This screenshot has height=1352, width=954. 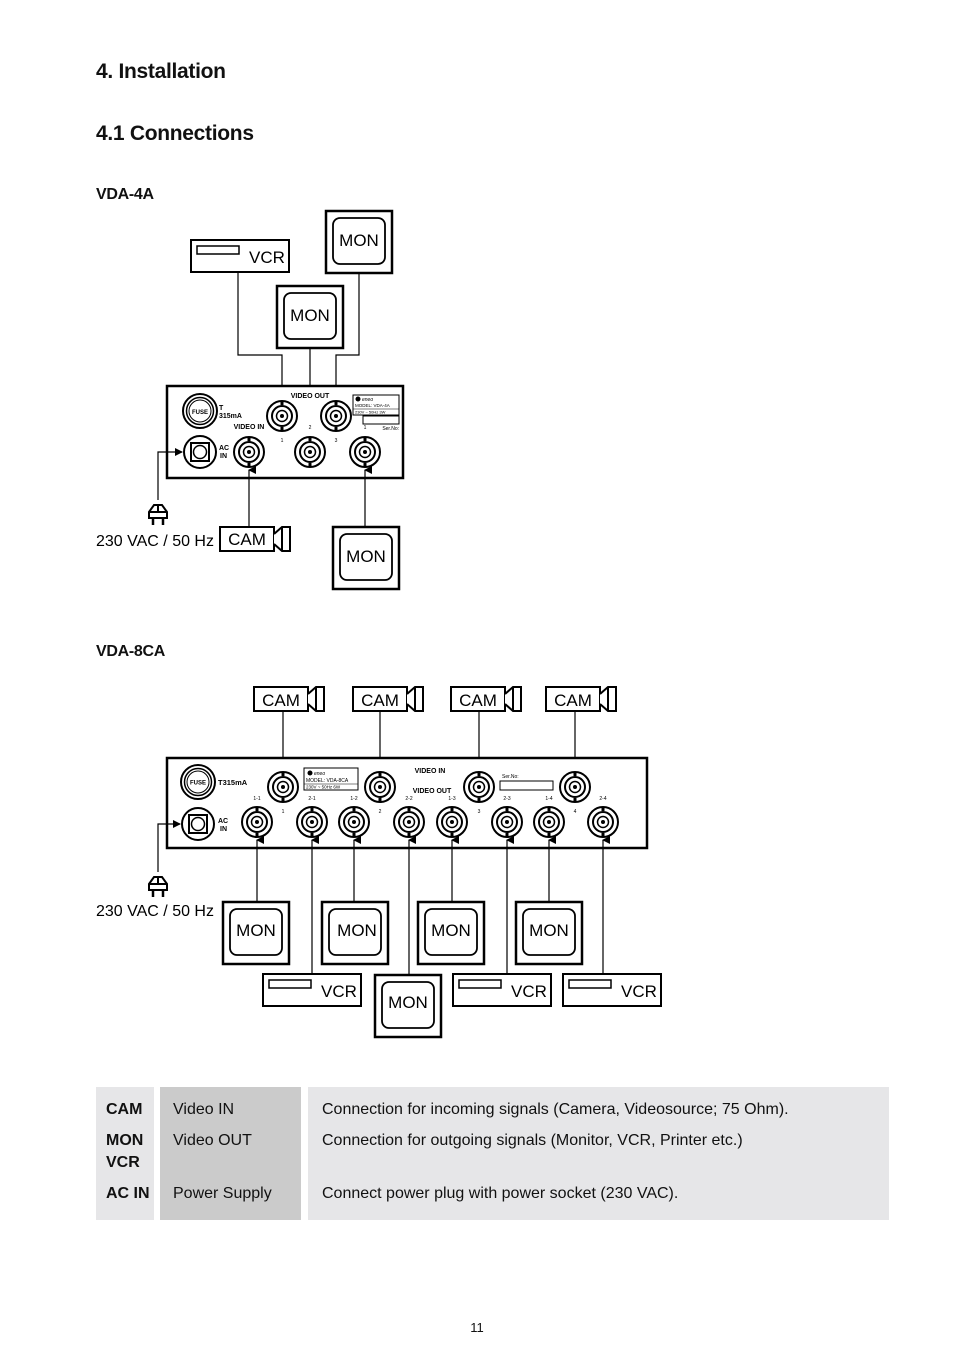 I want to click on row-type: Video IN, so click(x=204, y=1109).